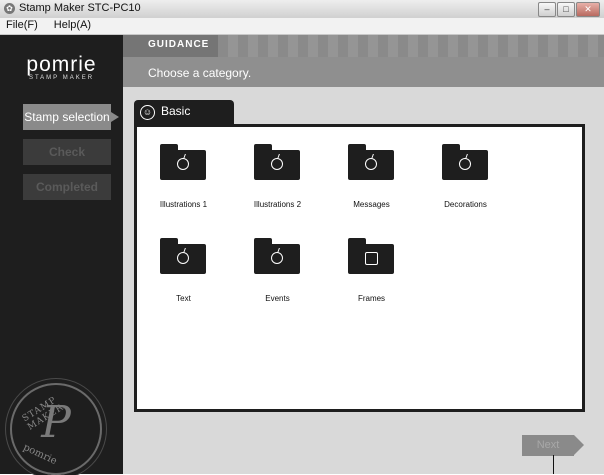 This screenshot has height=475, width=604. What do you see at coordinates (371, 189) in the screenshot?
I see `category-folder-messages: Messages` at bounding box center [371, 189].